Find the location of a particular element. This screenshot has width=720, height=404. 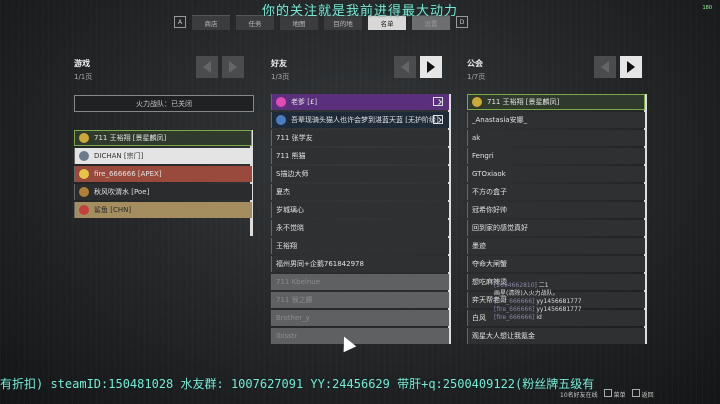

player-name: 白风 is located at coordinates (479, 318).